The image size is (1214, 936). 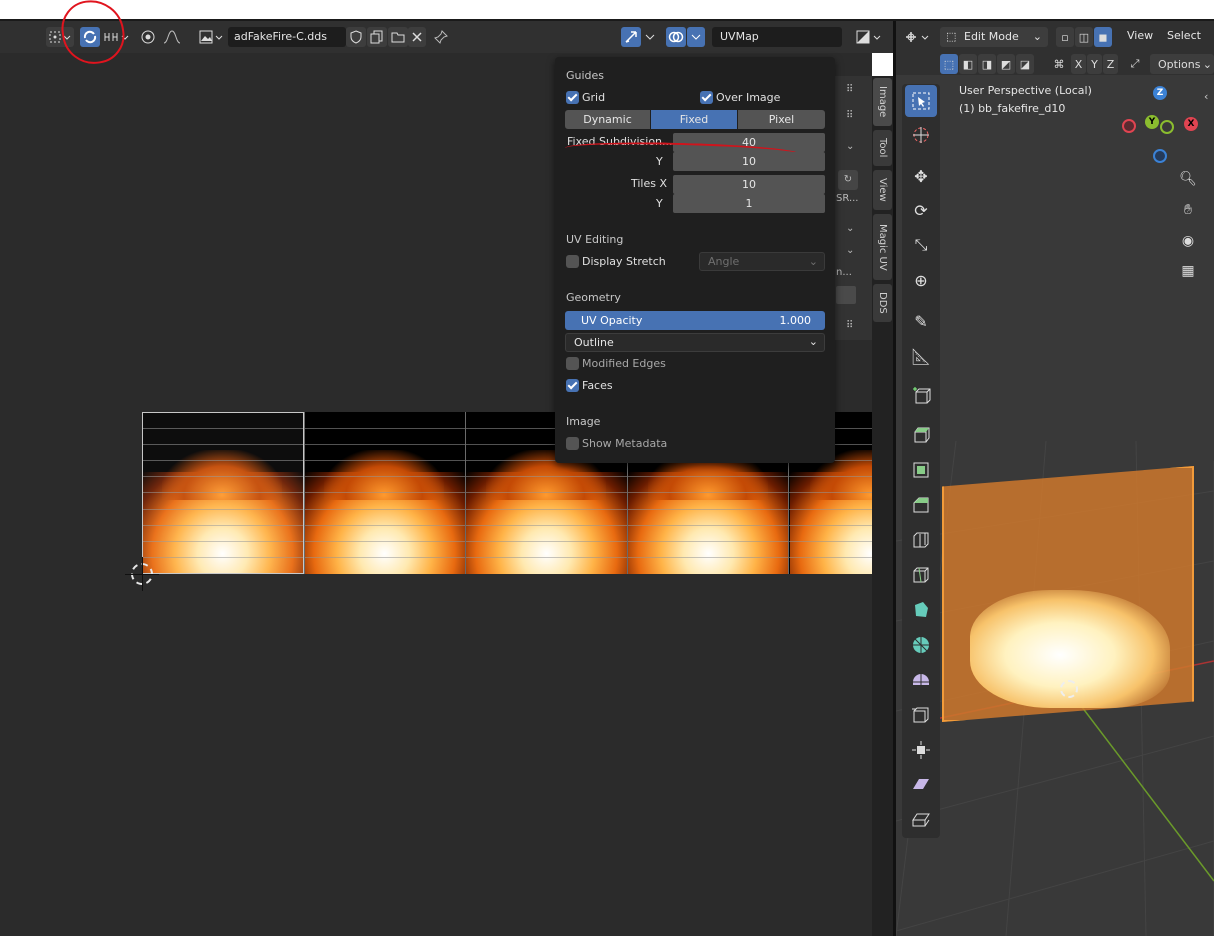 What do you see at coordinates (1110, 64) in the screenshot?
I see `axis-z-button: Z` at bounding box center [1110, 64].